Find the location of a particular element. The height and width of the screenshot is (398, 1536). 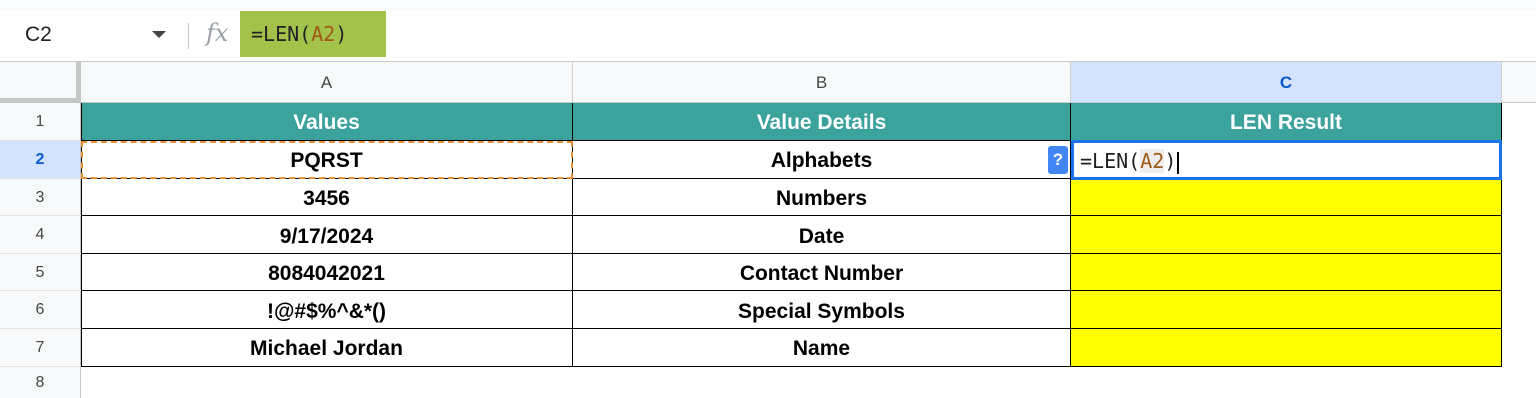

cell-a5: 8084042021 is located at coordinates (327, 272).